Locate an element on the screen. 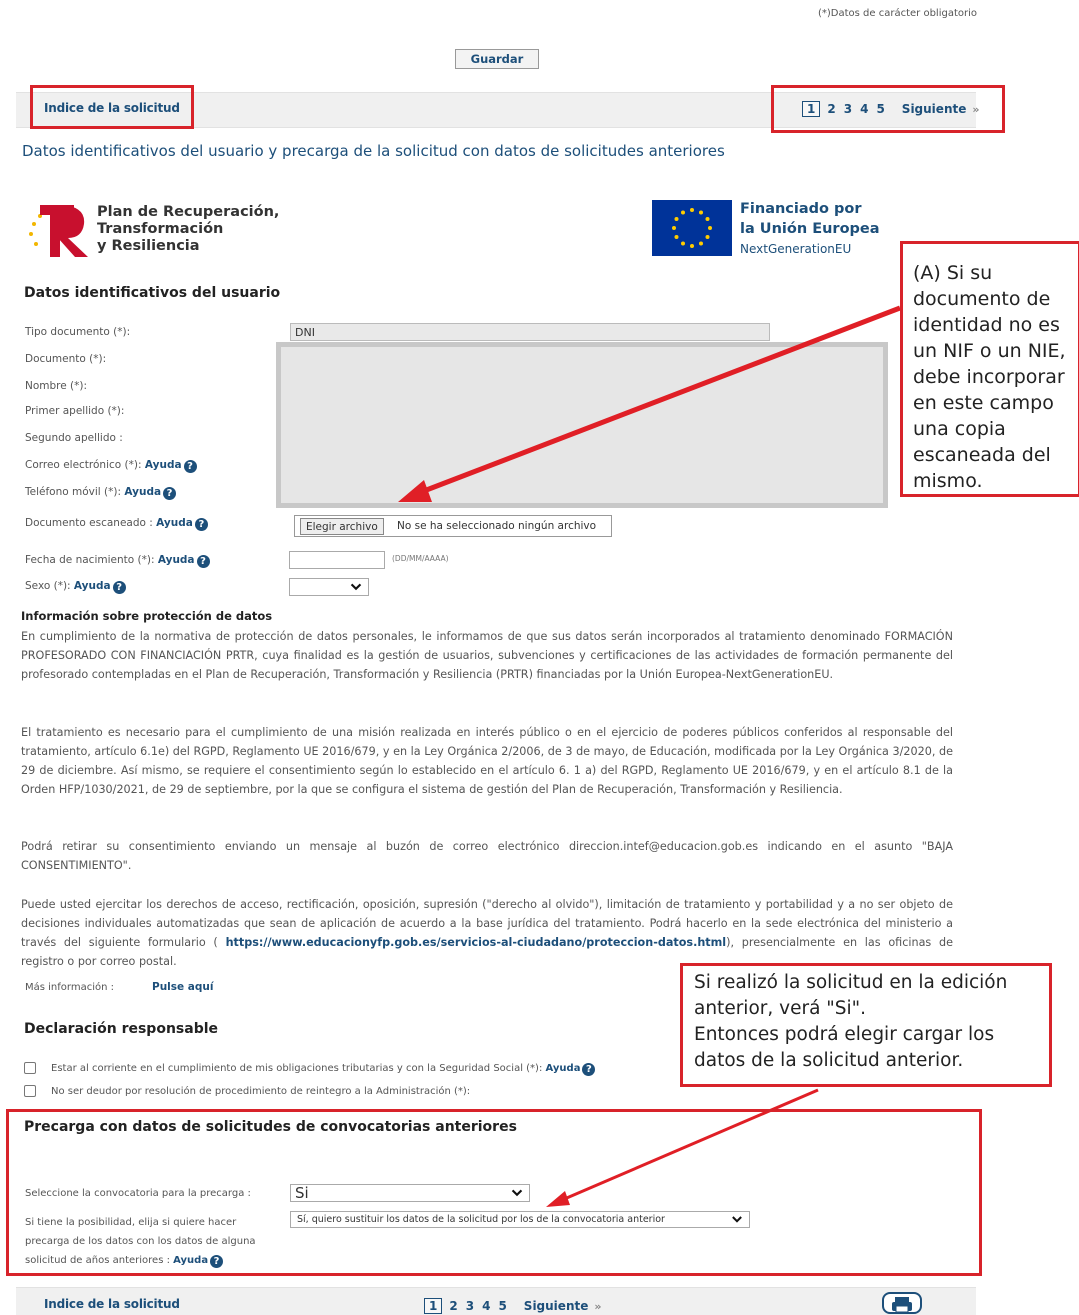 This screenshot has width=1079, height=1315. more-info-label: Más información : is located at coordinates (69, 987).